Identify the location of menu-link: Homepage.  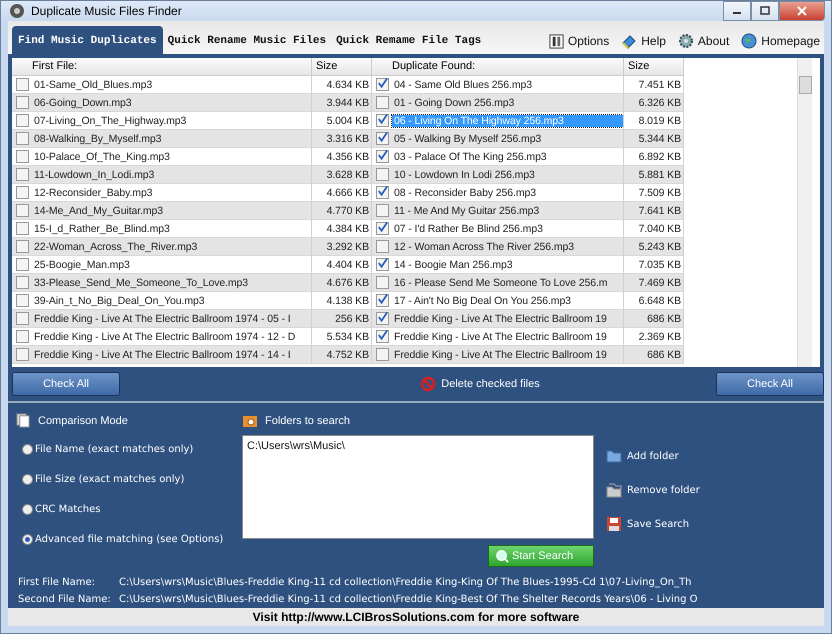
(780, 41).